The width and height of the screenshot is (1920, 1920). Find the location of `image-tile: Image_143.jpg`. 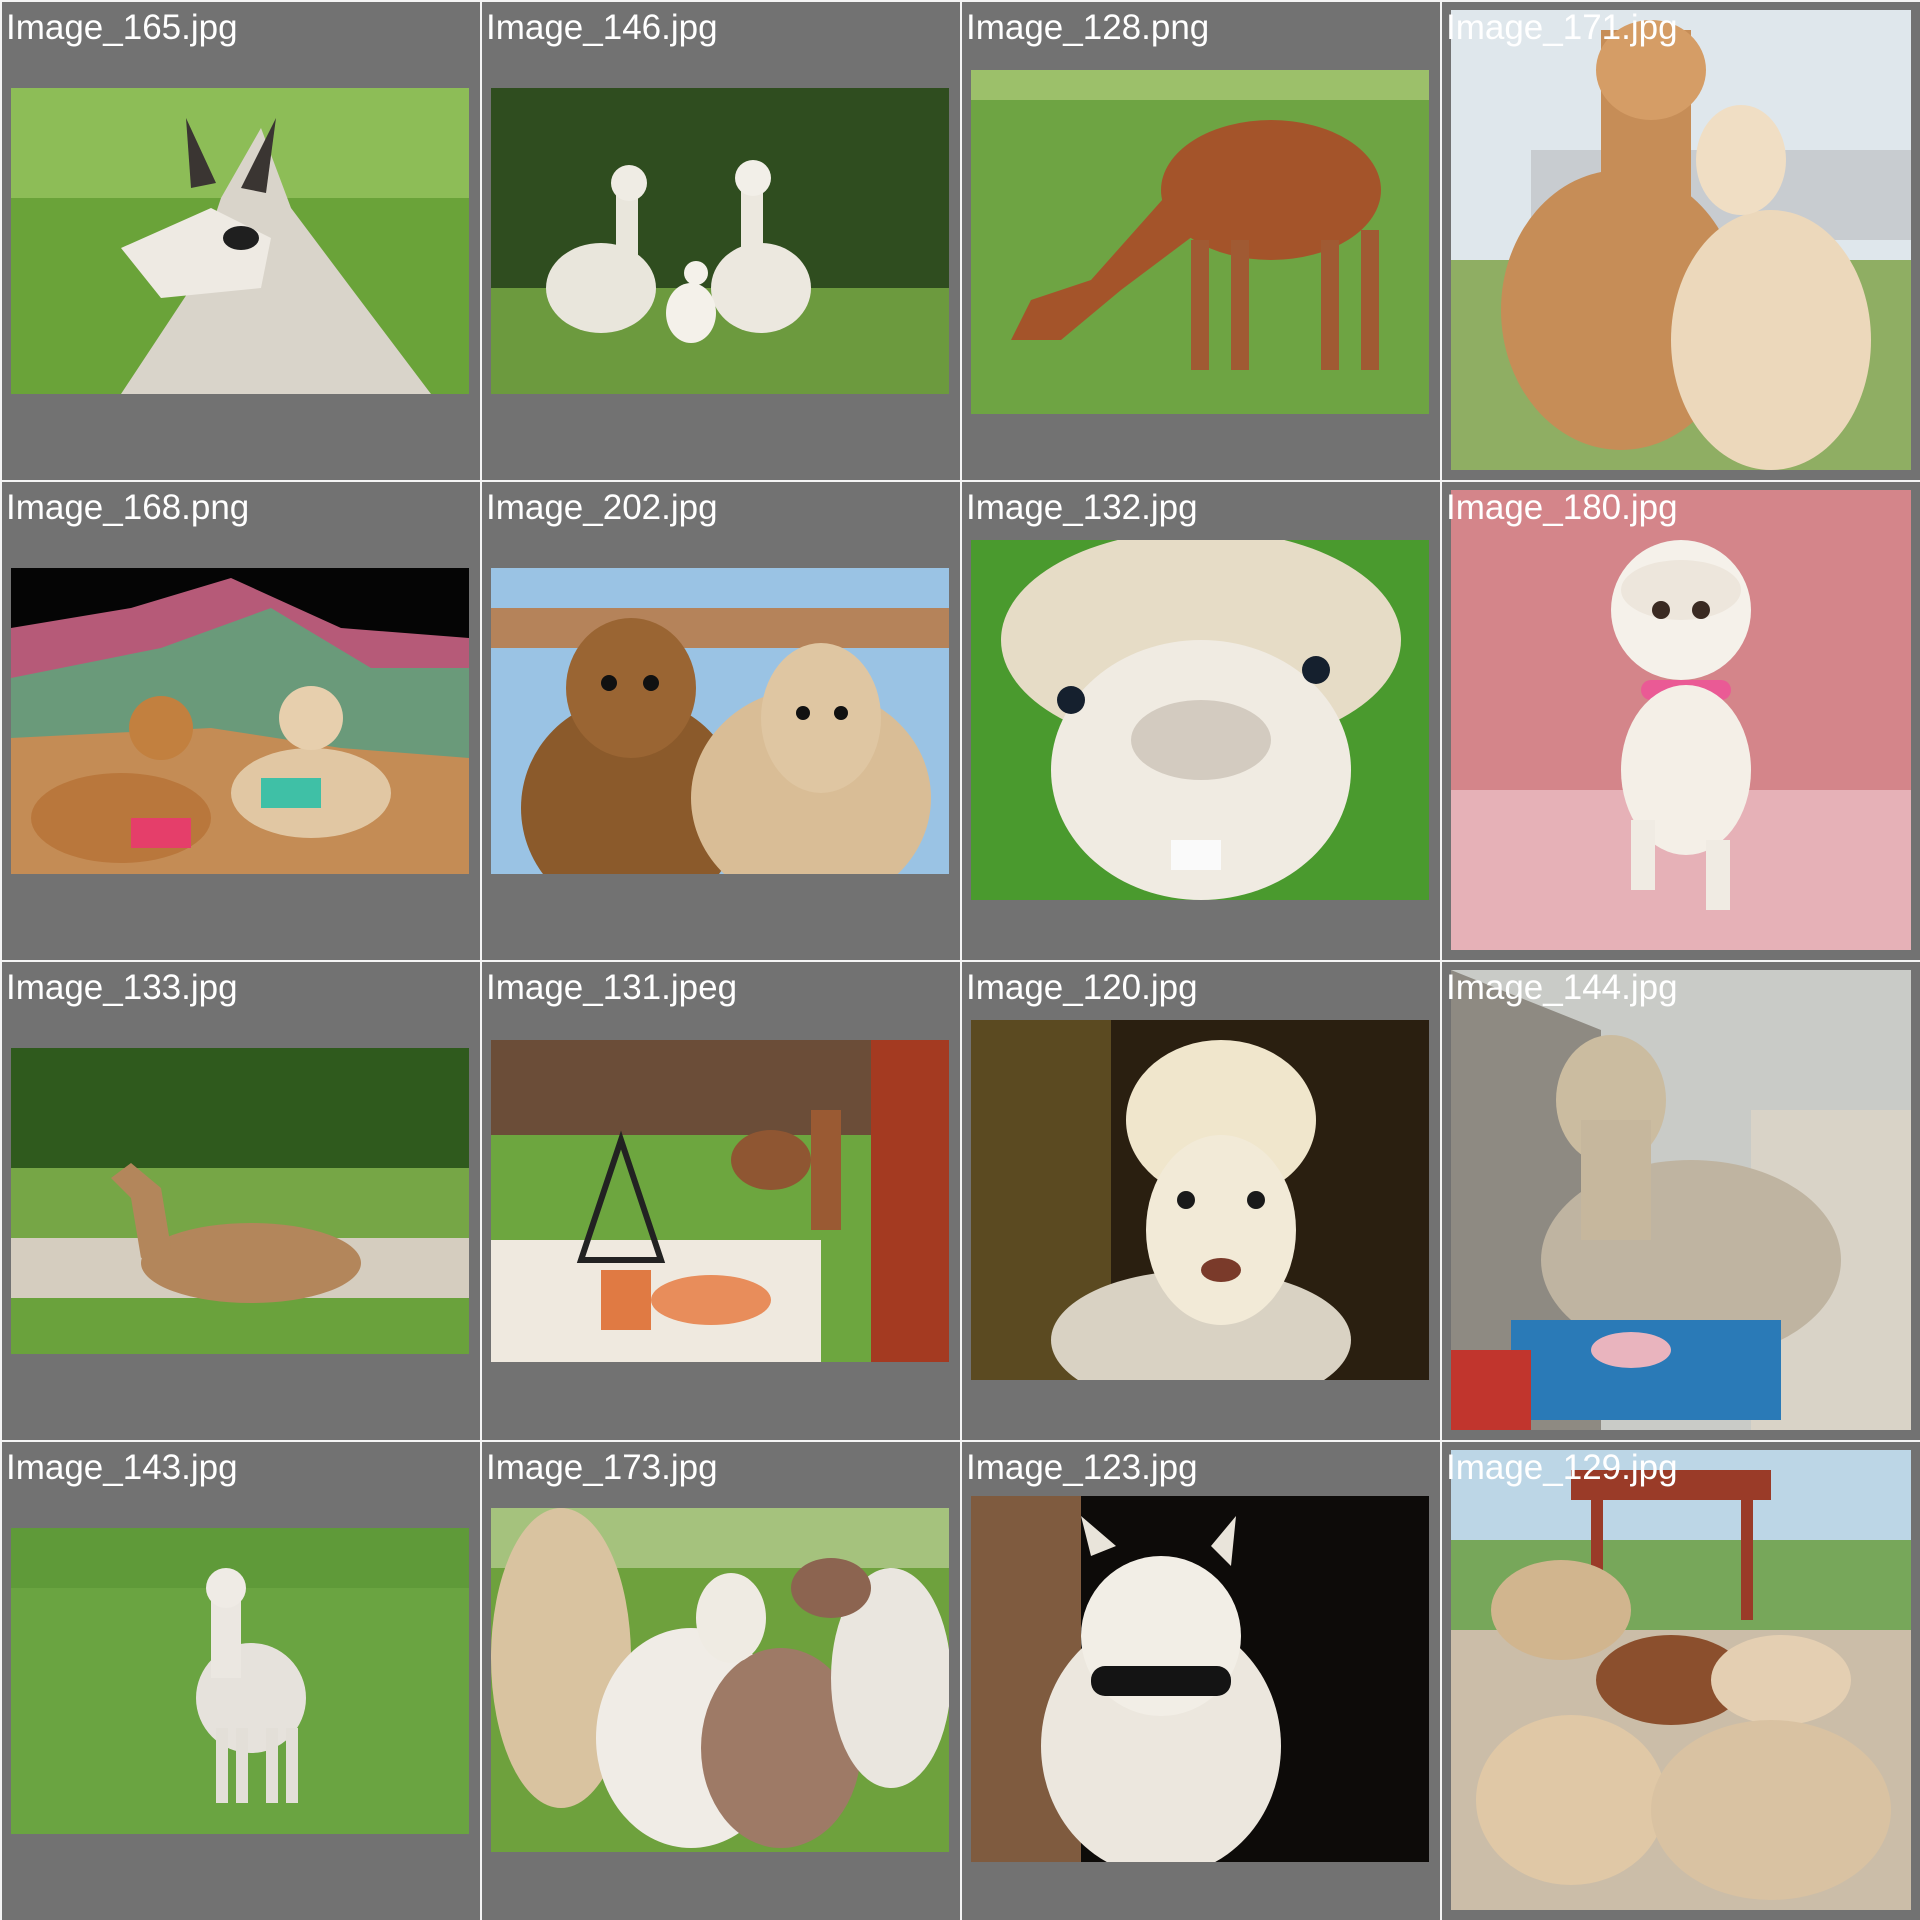

image-tile: Image_143.jpg is located at coordinates (241, 1681).